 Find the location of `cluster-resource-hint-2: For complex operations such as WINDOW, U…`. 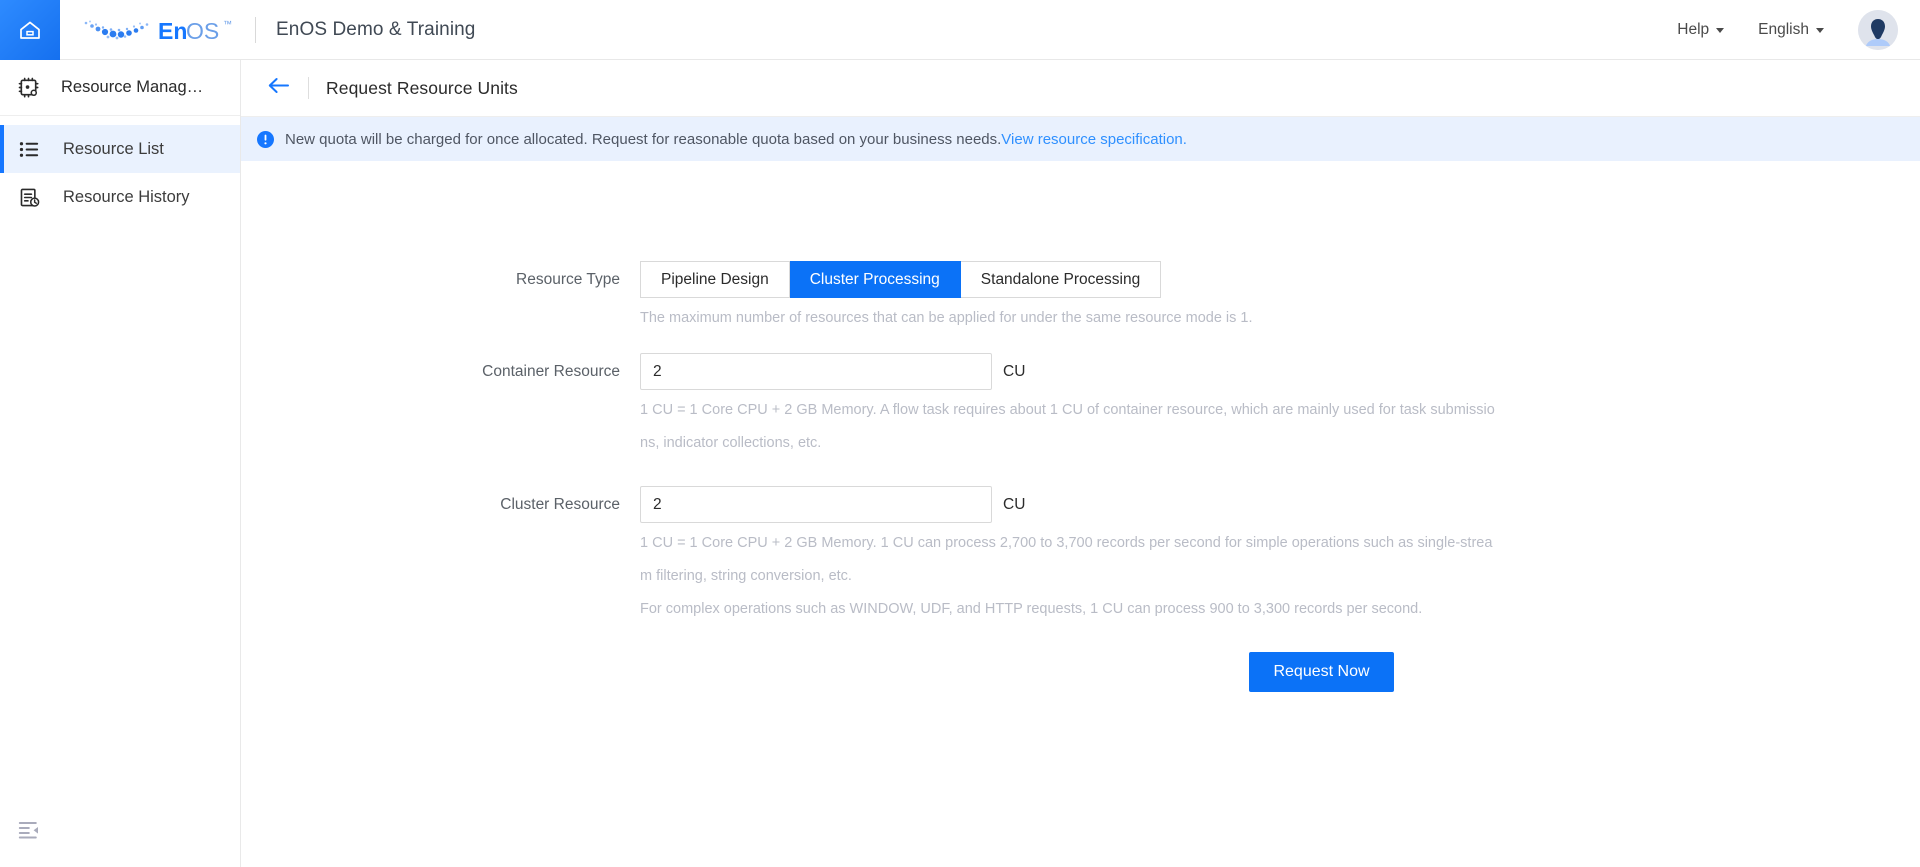

cluster-resource-hint-2: For complex operations such as WINDOW, U… is located at coordinates (1031, 609).